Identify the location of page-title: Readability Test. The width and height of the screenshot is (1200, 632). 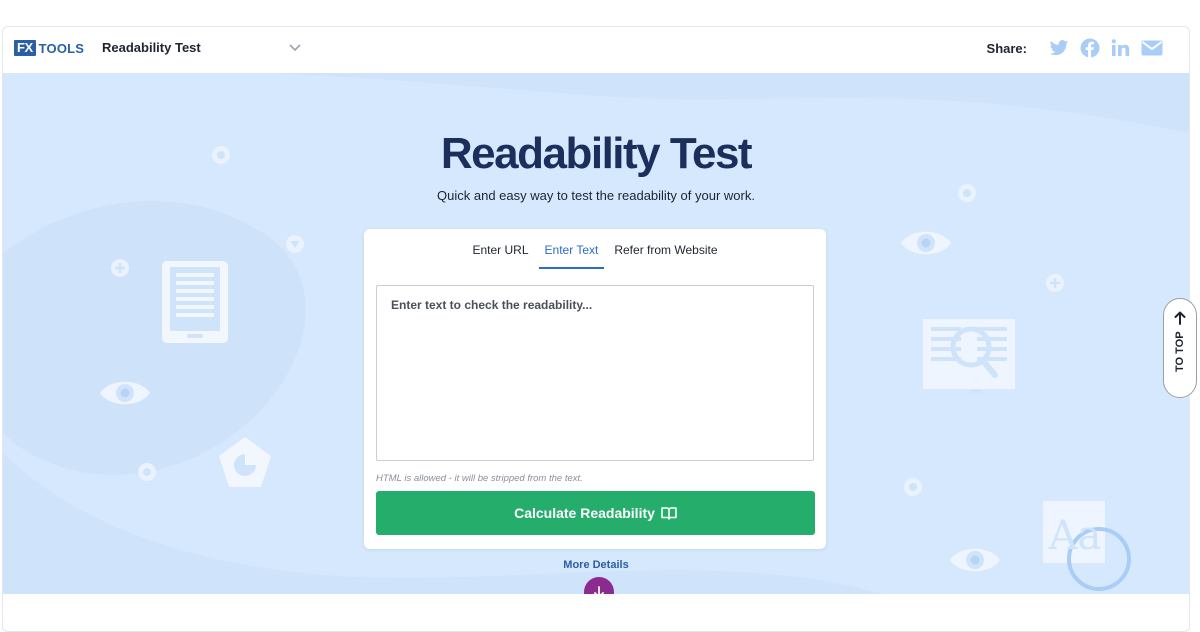
(596, 153).